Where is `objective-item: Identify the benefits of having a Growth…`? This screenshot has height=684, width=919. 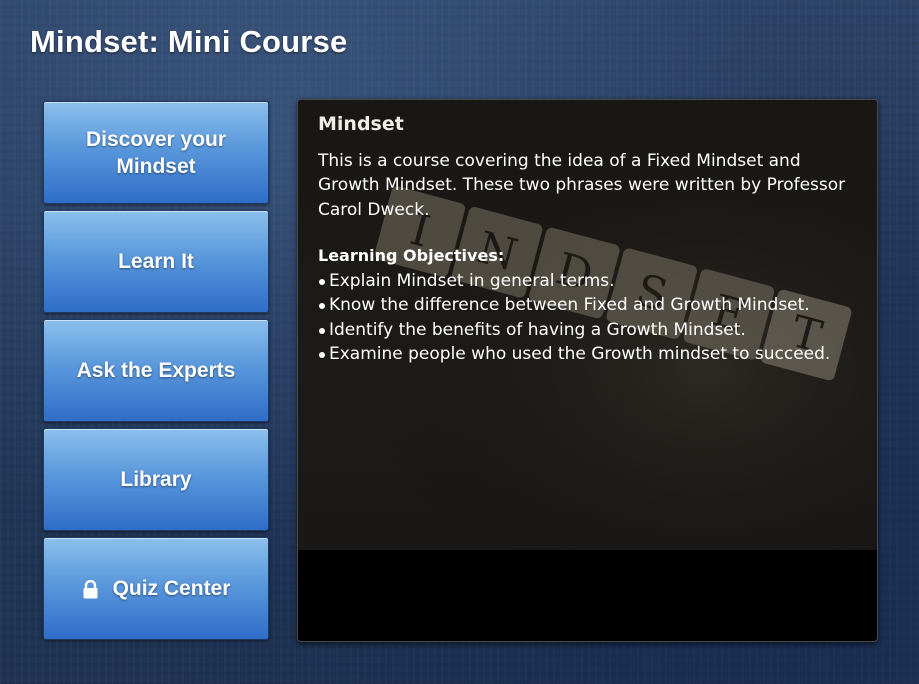 objective-item: Identify the benefits of having a Growth… is located at coordinates (583, 330).